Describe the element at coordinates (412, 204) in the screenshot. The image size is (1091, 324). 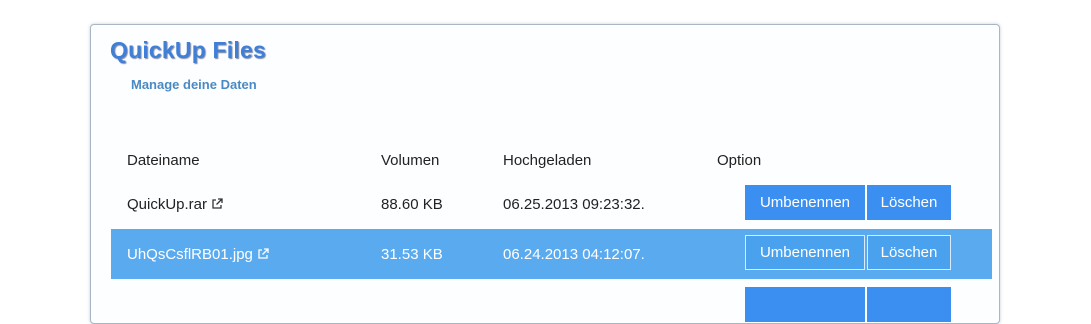
I see `file-size-cell: 88.60 KB` at that location.